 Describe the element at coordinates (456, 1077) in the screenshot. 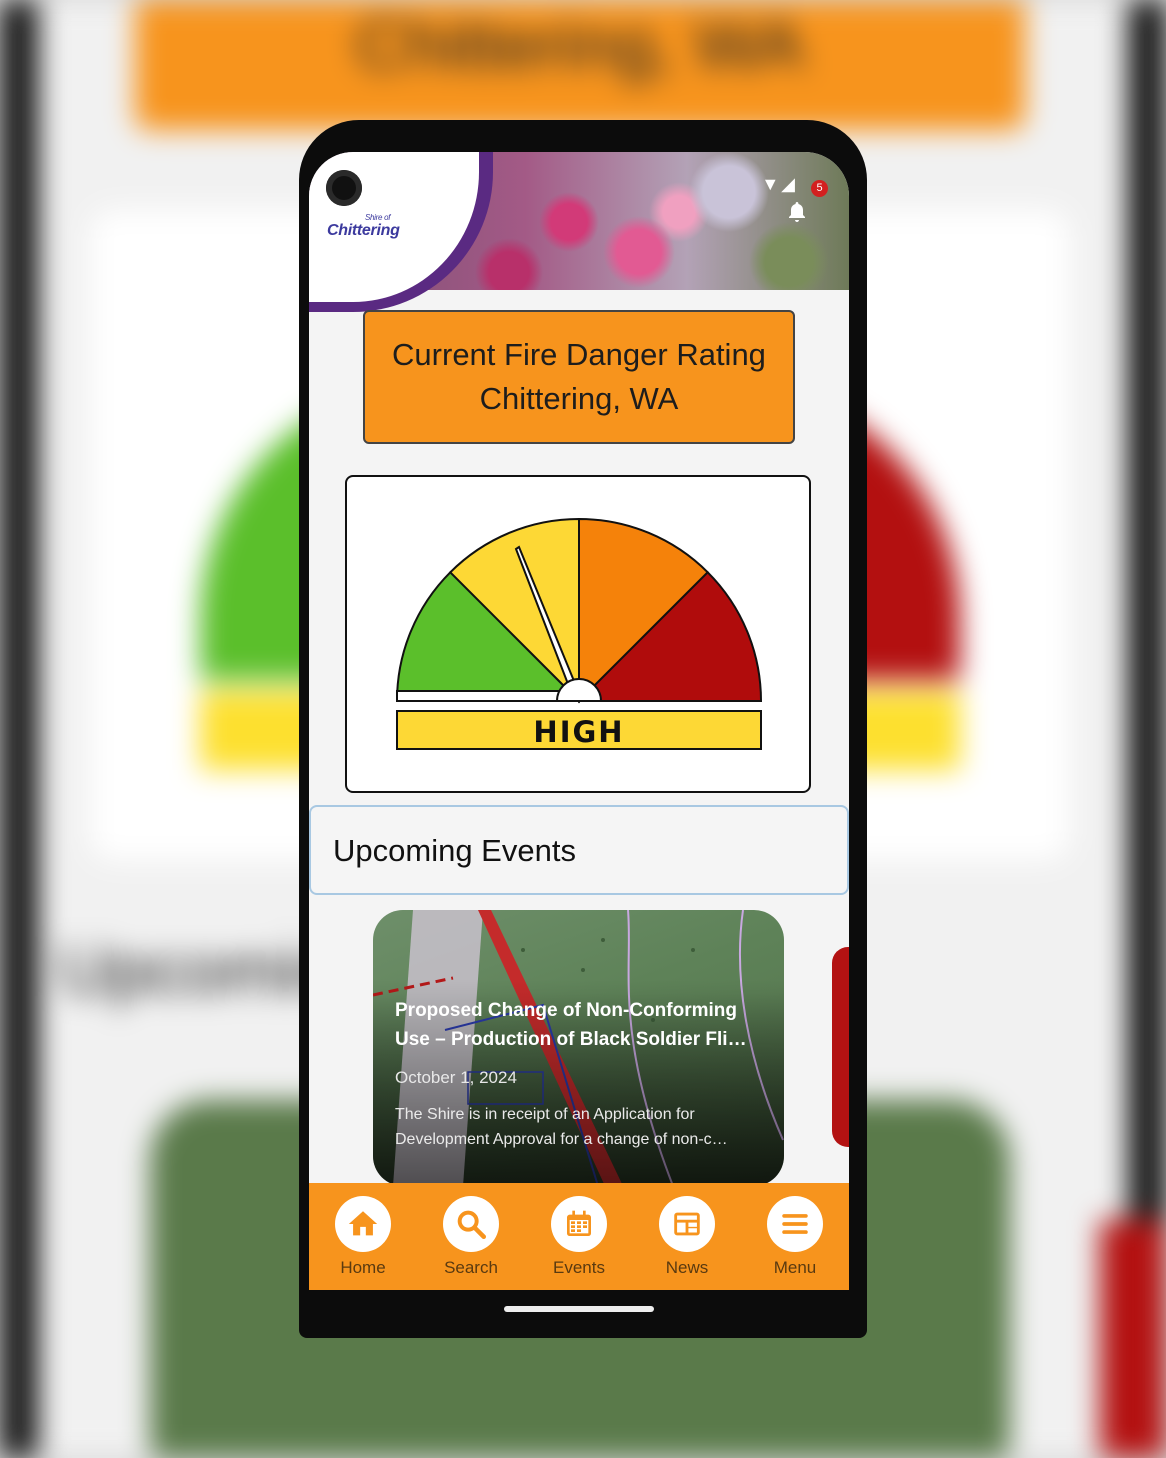

I see `event-date: October 1, 2024` at that location.